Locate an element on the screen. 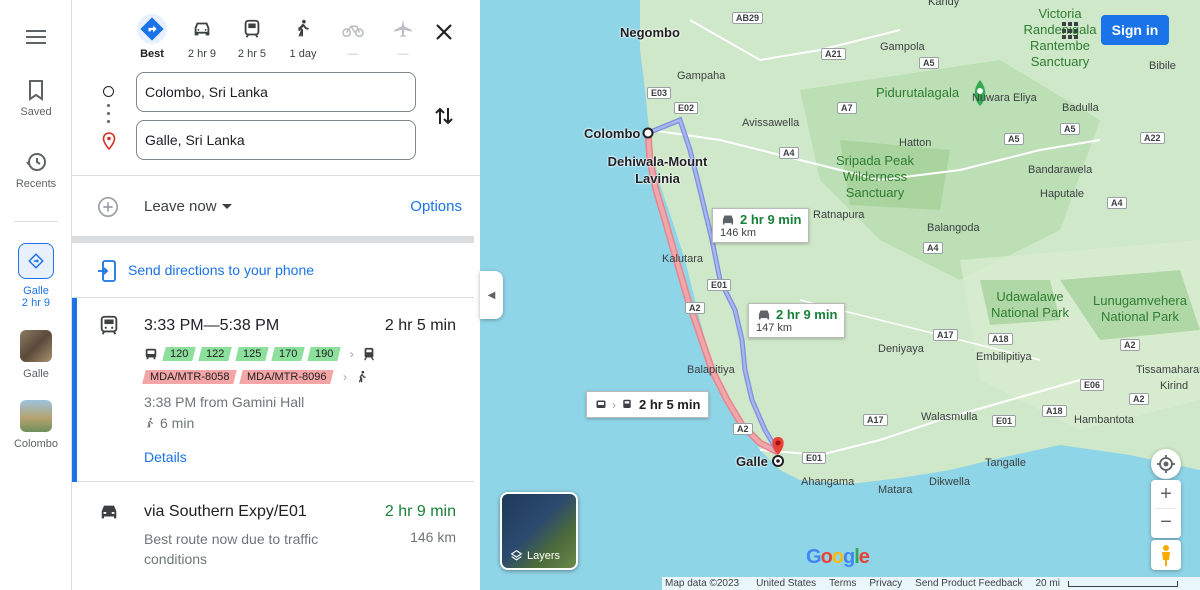 The image size is (1200, 590). directions-icon is located at coordinates (36, 261).